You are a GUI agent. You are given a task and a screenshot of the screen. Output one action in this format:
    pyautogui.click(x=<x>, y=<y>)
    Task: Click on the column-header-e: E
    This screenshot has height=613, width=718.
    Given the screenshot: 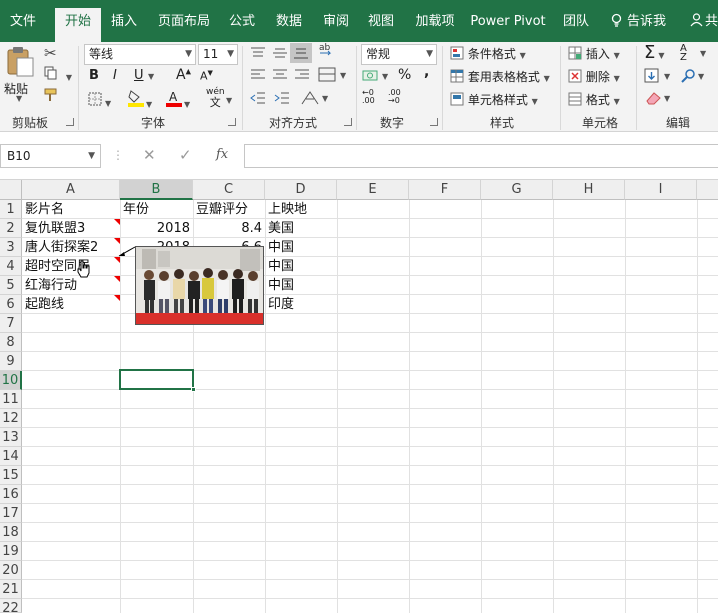 What is the action you would take?
    pyautogui.click(x=373, y=190)
    